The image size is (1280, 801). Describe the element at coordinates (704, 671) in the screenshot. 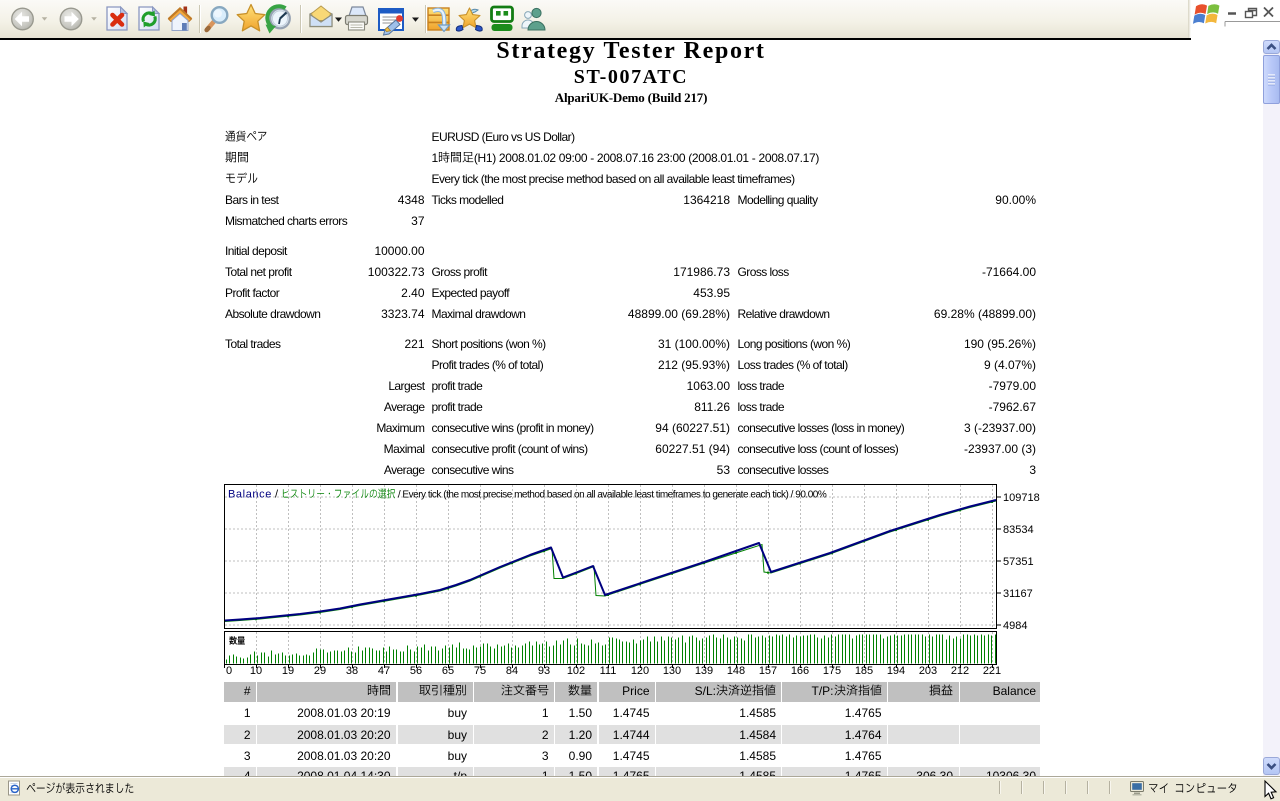

I see `svg-text: 139` at that location.